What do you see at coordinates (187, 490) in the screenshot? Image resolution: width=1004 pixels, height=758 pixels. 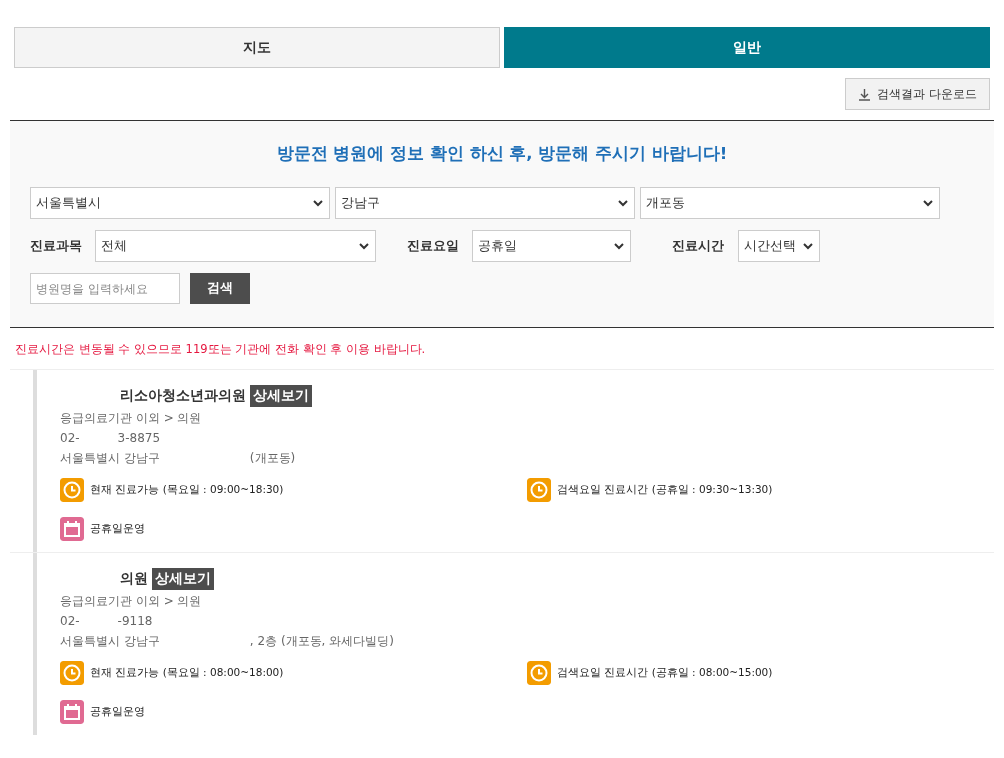 I see `hours-text: 현재 진료가능 (목요일 : 09:00~18:30)` at bounding box center [187, 490].